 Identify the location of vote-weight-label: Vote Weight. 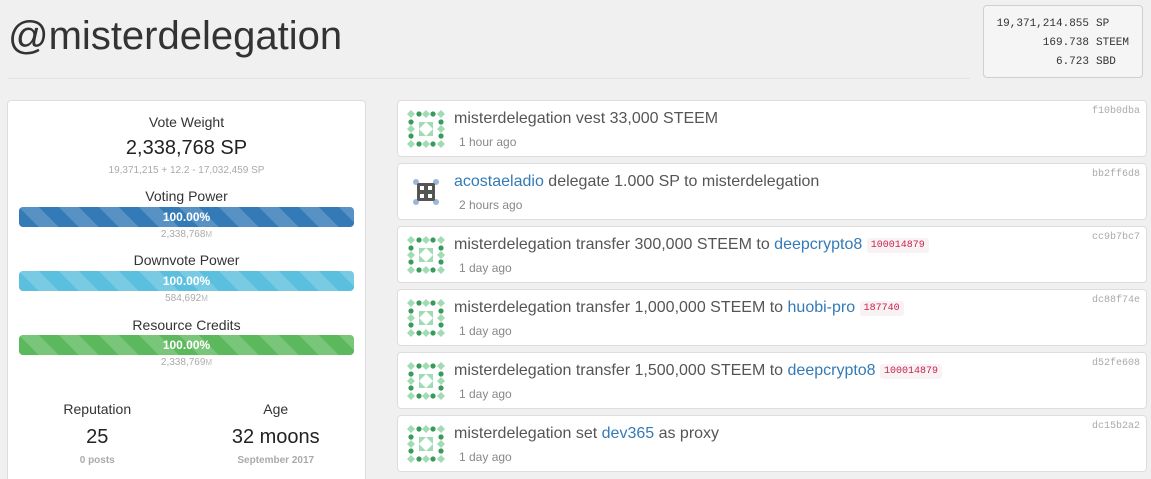
(186, 122).